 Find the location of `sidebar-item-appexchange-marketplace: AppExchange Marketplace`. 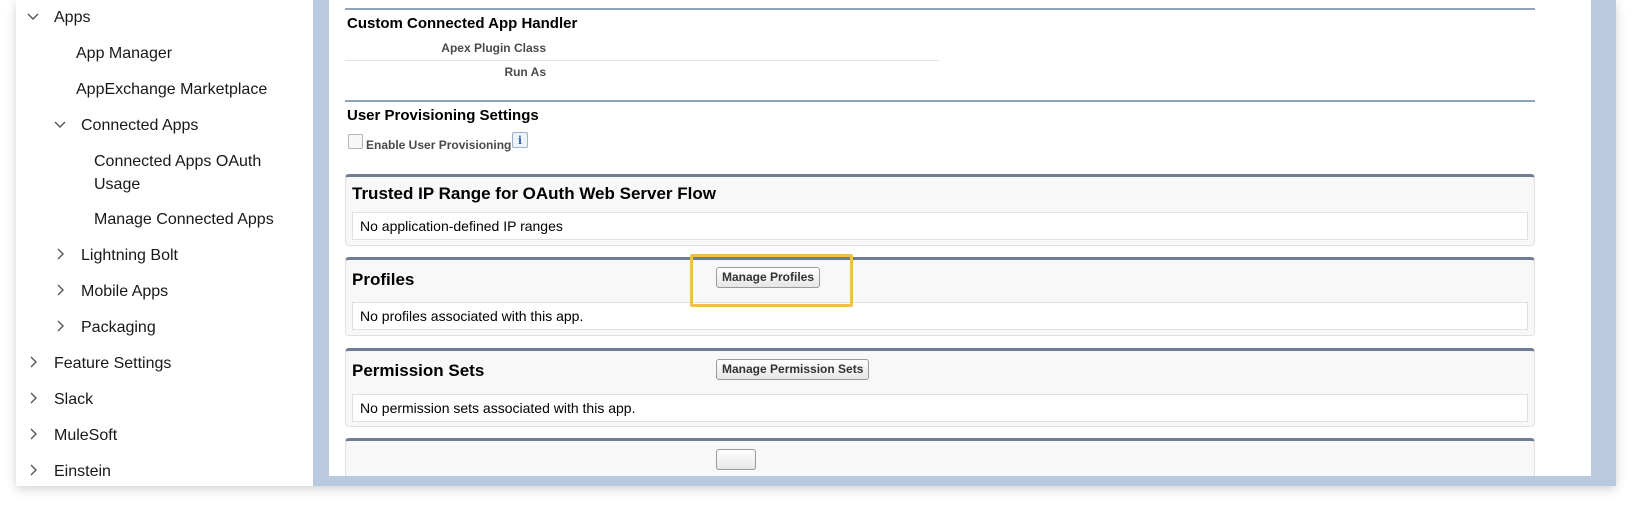

sidebar-item-appexchange-marketplace: AppExchange Marketplace is located at coordinates (171, 93).